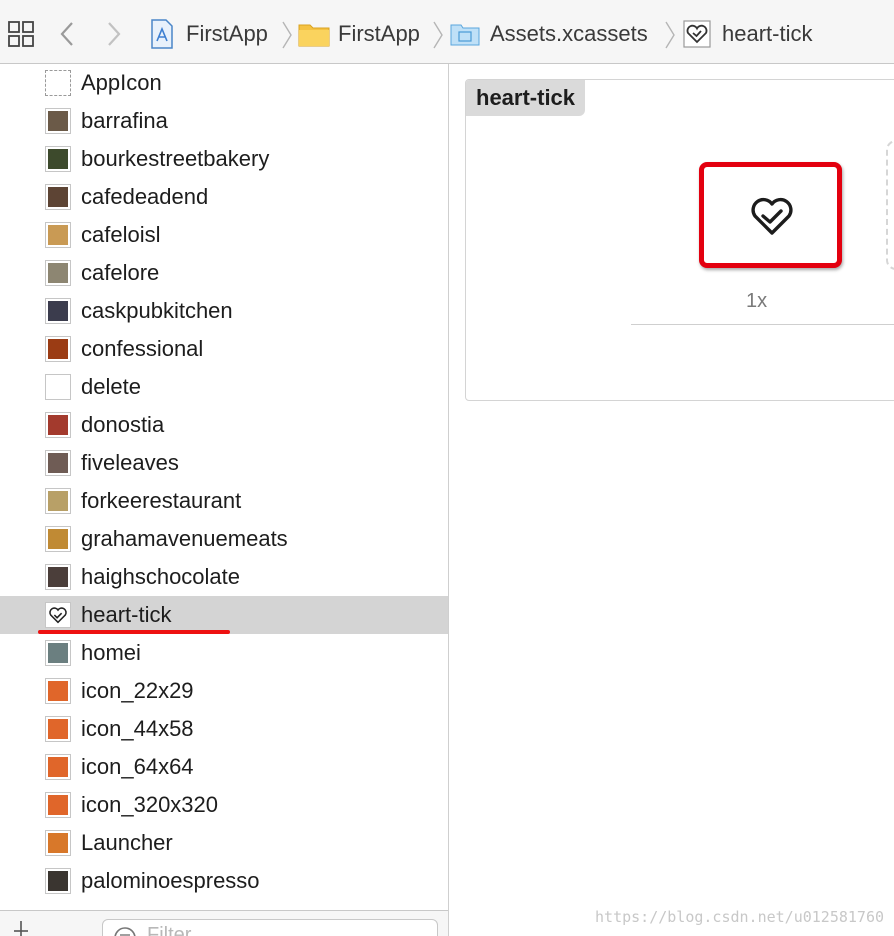 Image resolution: width=894 pixels, height=936 pixels. I want to click on asset-item-palominoespresso: palominoespresso, so click(224, 881).